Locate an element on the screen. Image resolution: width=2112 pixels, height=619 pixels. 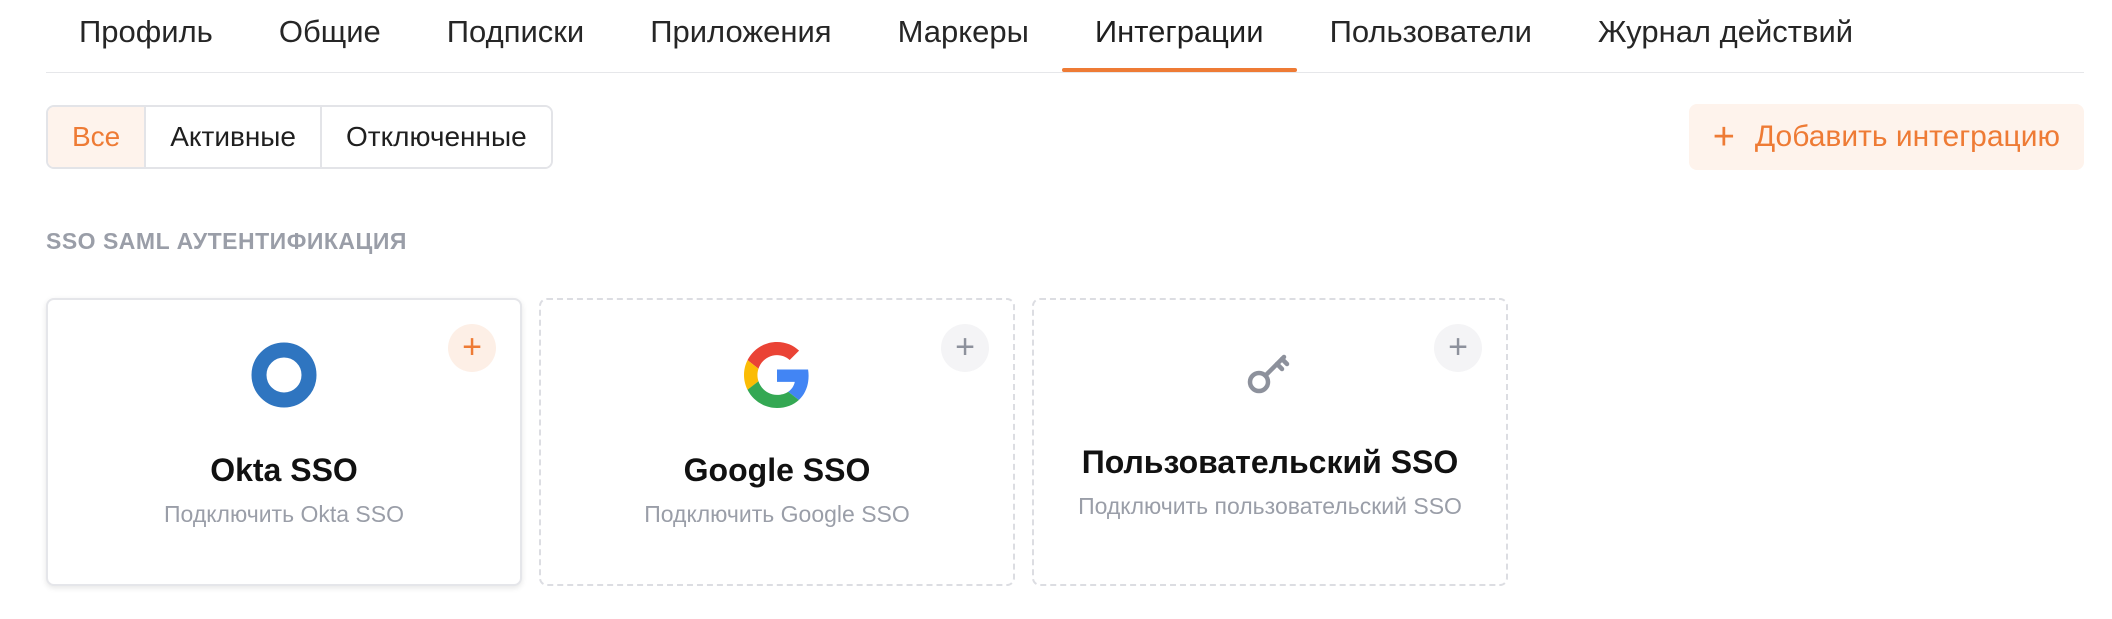
add-google-button: + is located at coordinates (965, 348).